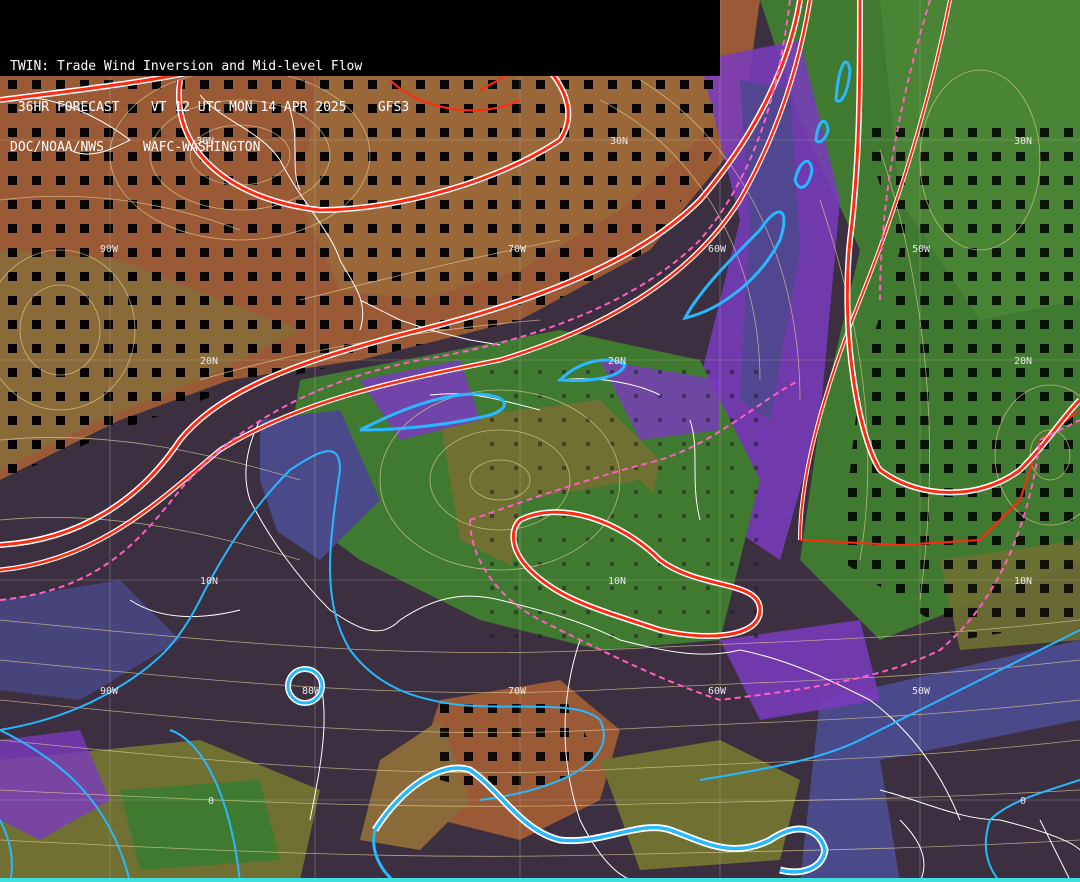 Image resolution: width=1080 pixels, height=882 pixels. Describe the element at coordinates (135, 147) in the screenshot. I see `header-source: DOC/NOAA/NWS WAFC-WASHINGTON` at that location.